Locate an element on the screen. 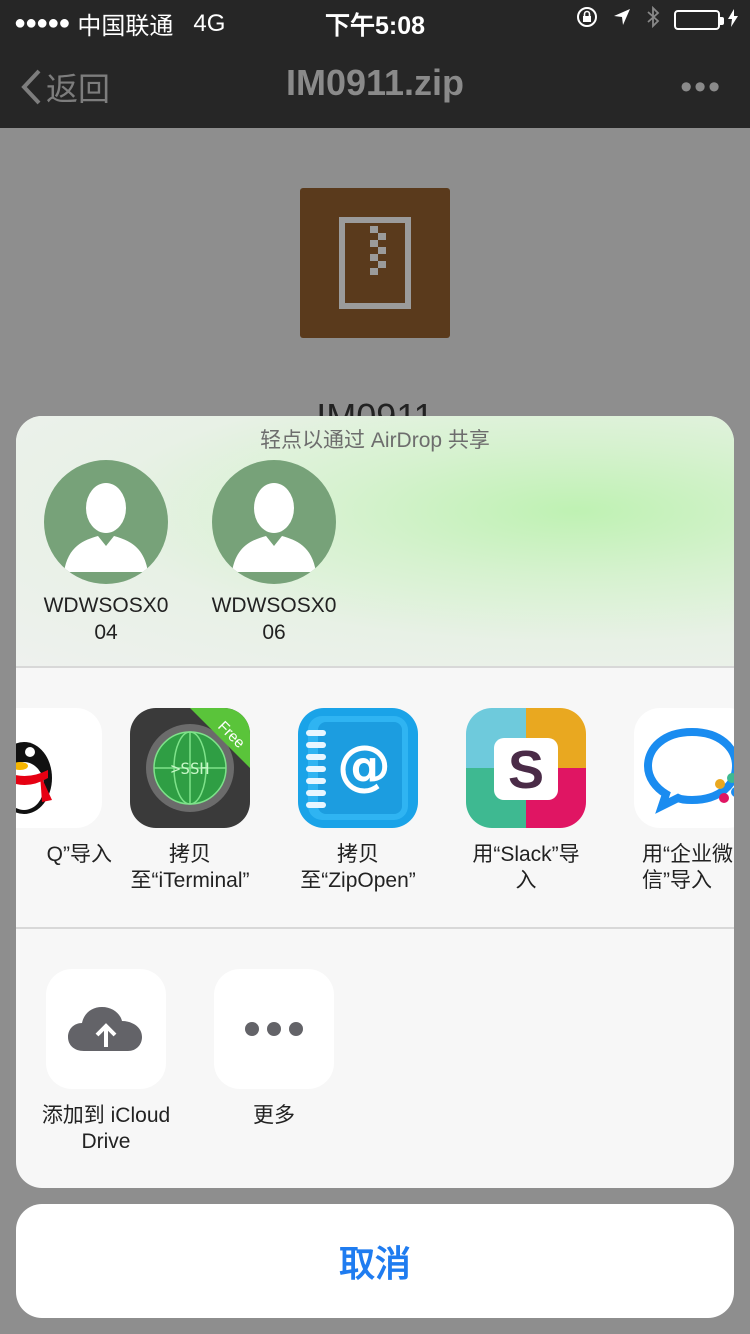  divider is located at coordinates (375, 928).